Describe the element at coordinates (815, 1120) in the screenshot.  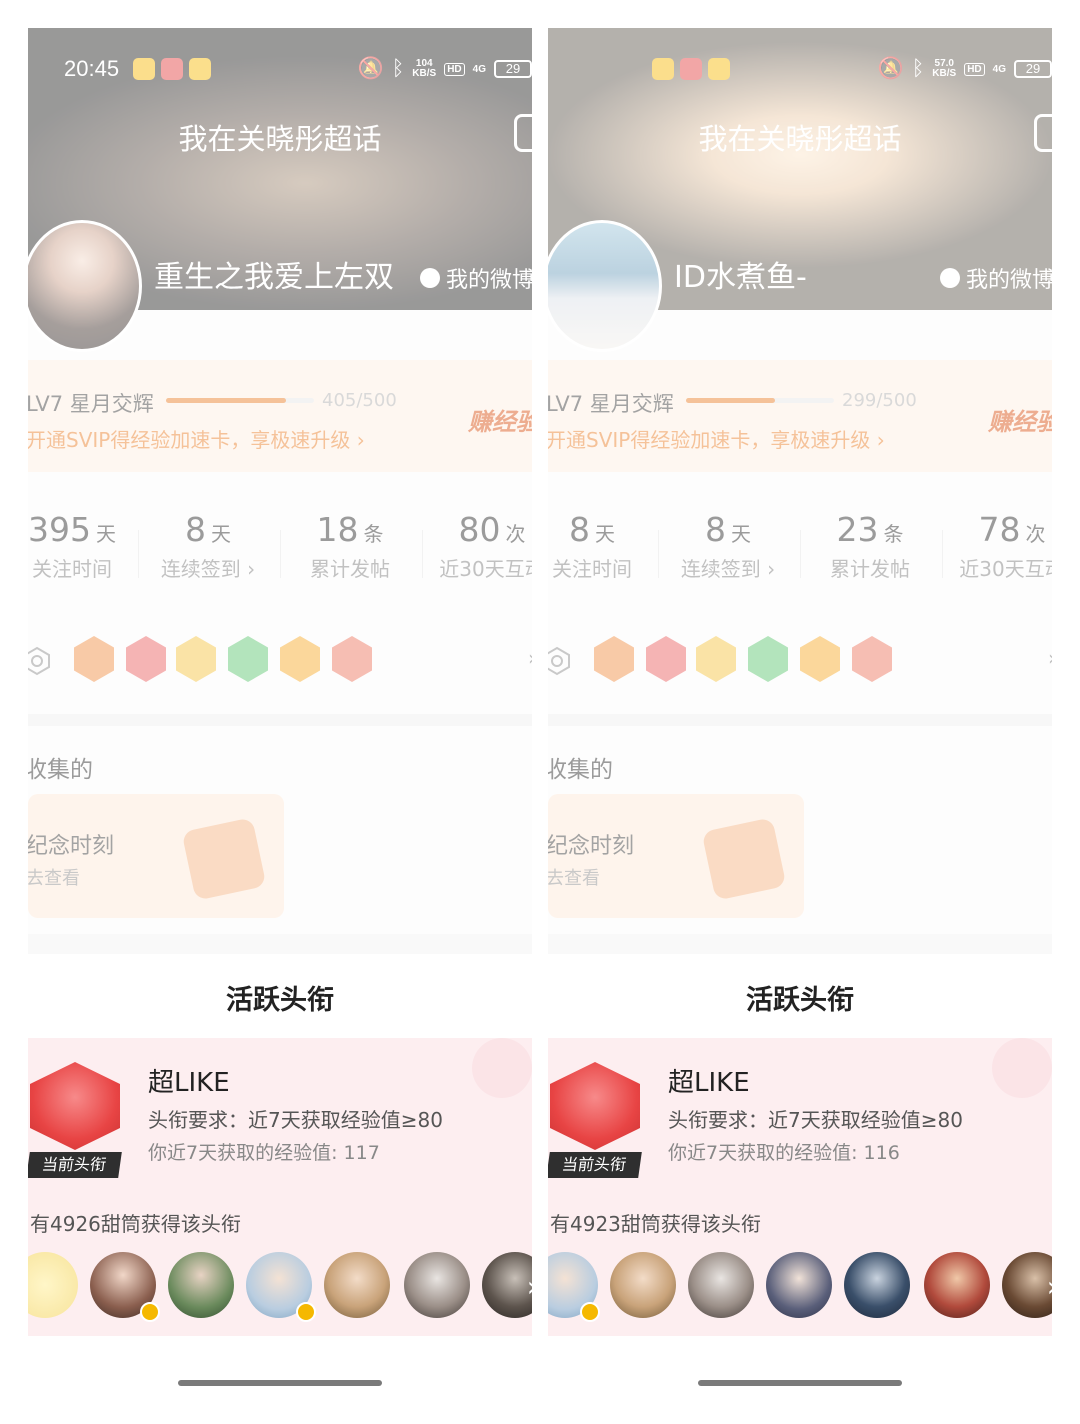
I see `title-requirement: 头衔要求：近7天获取经验值≥80` at that location.